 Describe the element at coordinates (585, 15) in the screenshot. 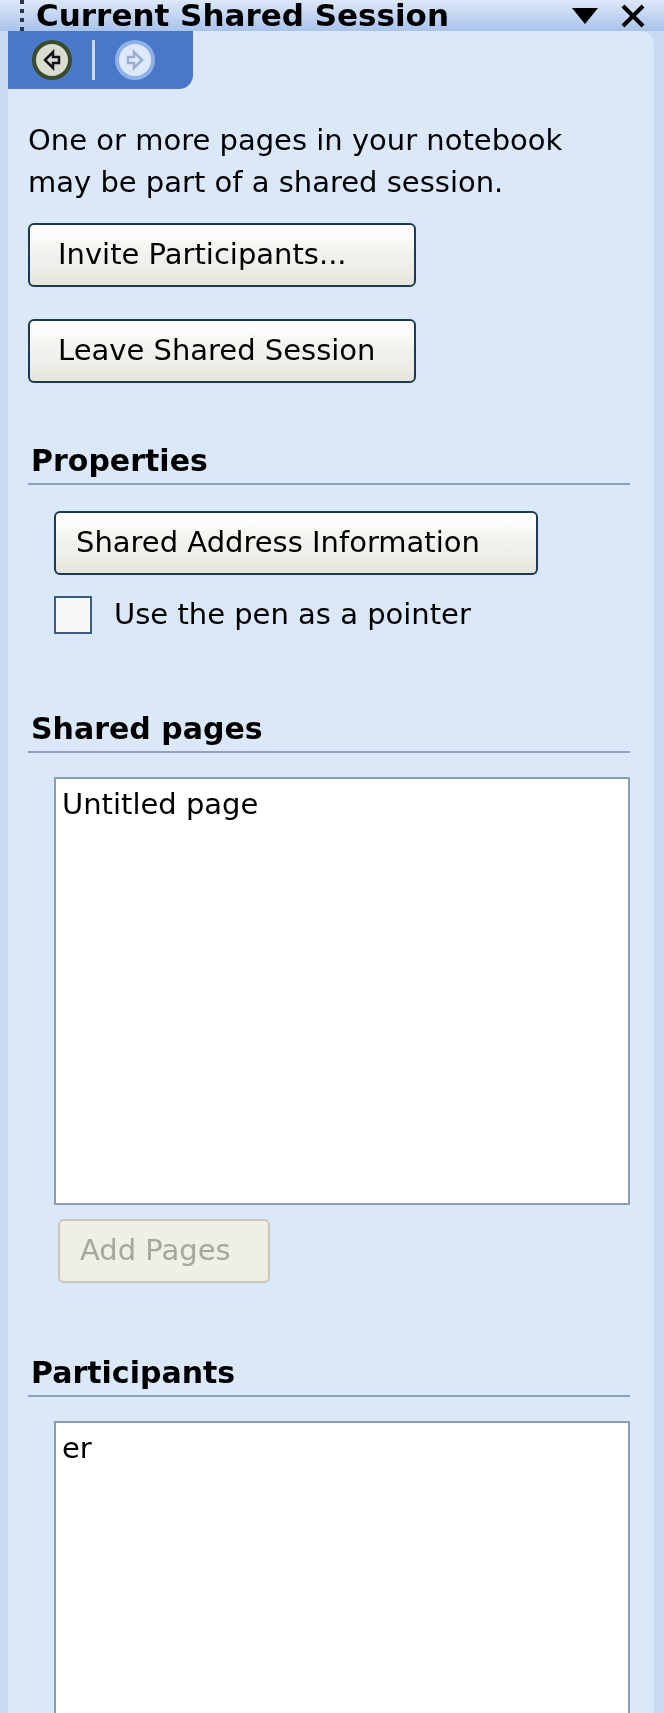

I see `dropdown-arrow-icon` at that location.